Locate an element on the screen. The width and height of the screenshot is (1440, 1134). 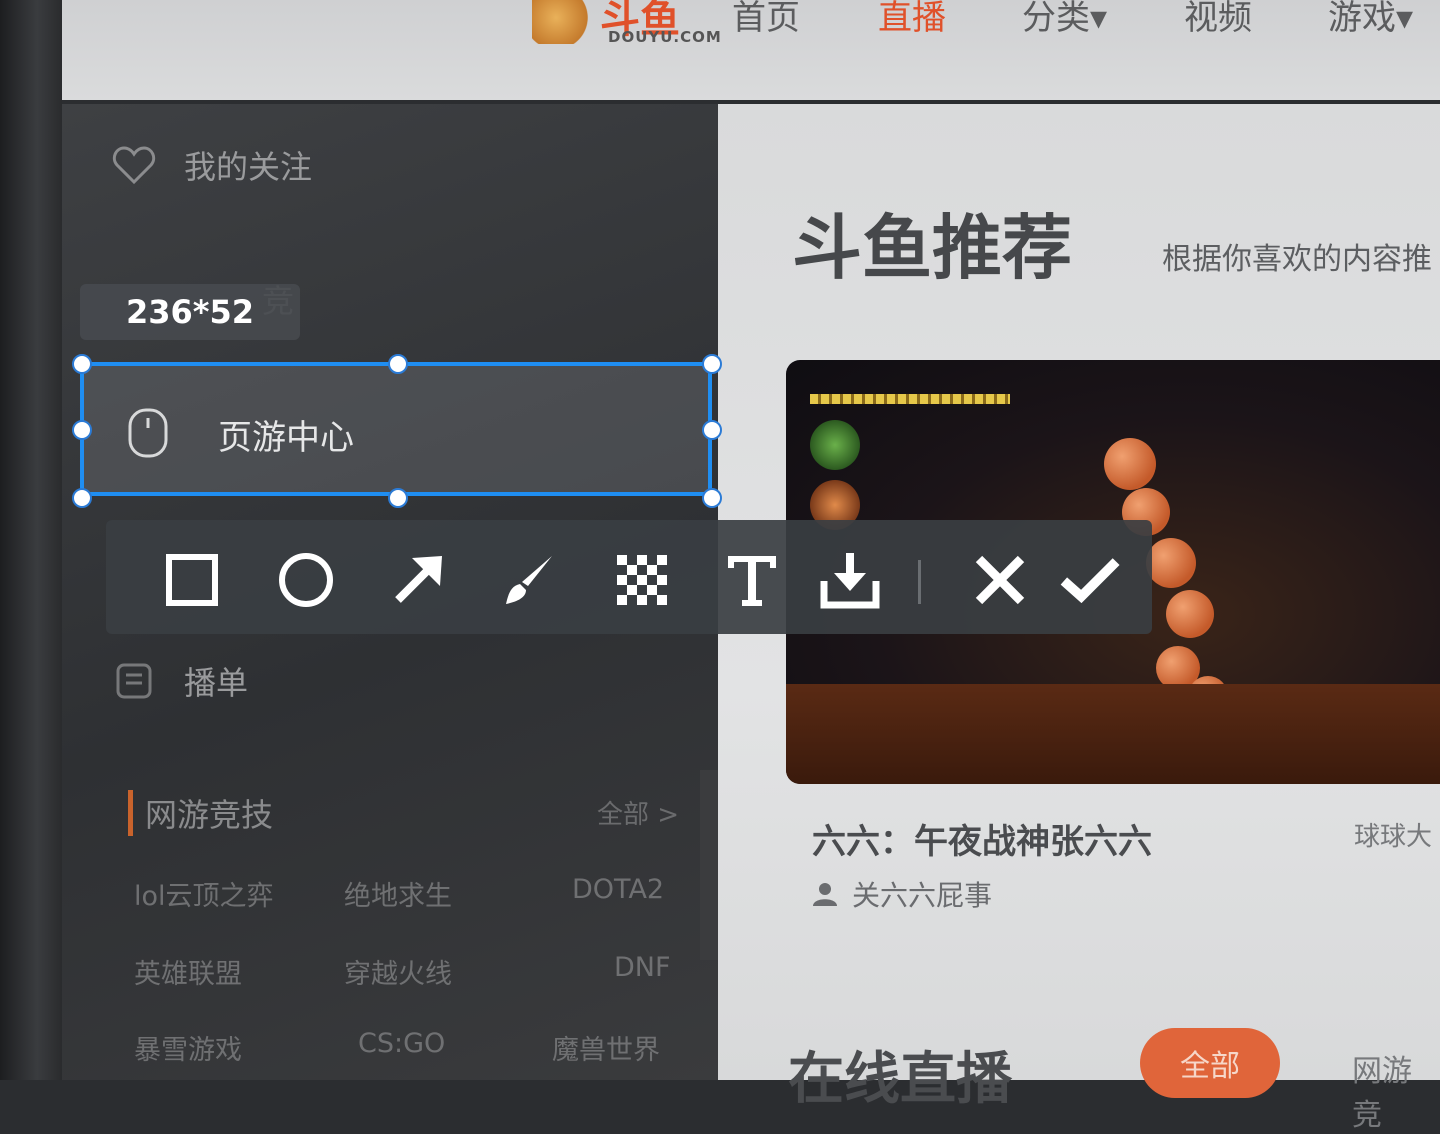
screenshot-toolbar is located at coordinates (629, 577).